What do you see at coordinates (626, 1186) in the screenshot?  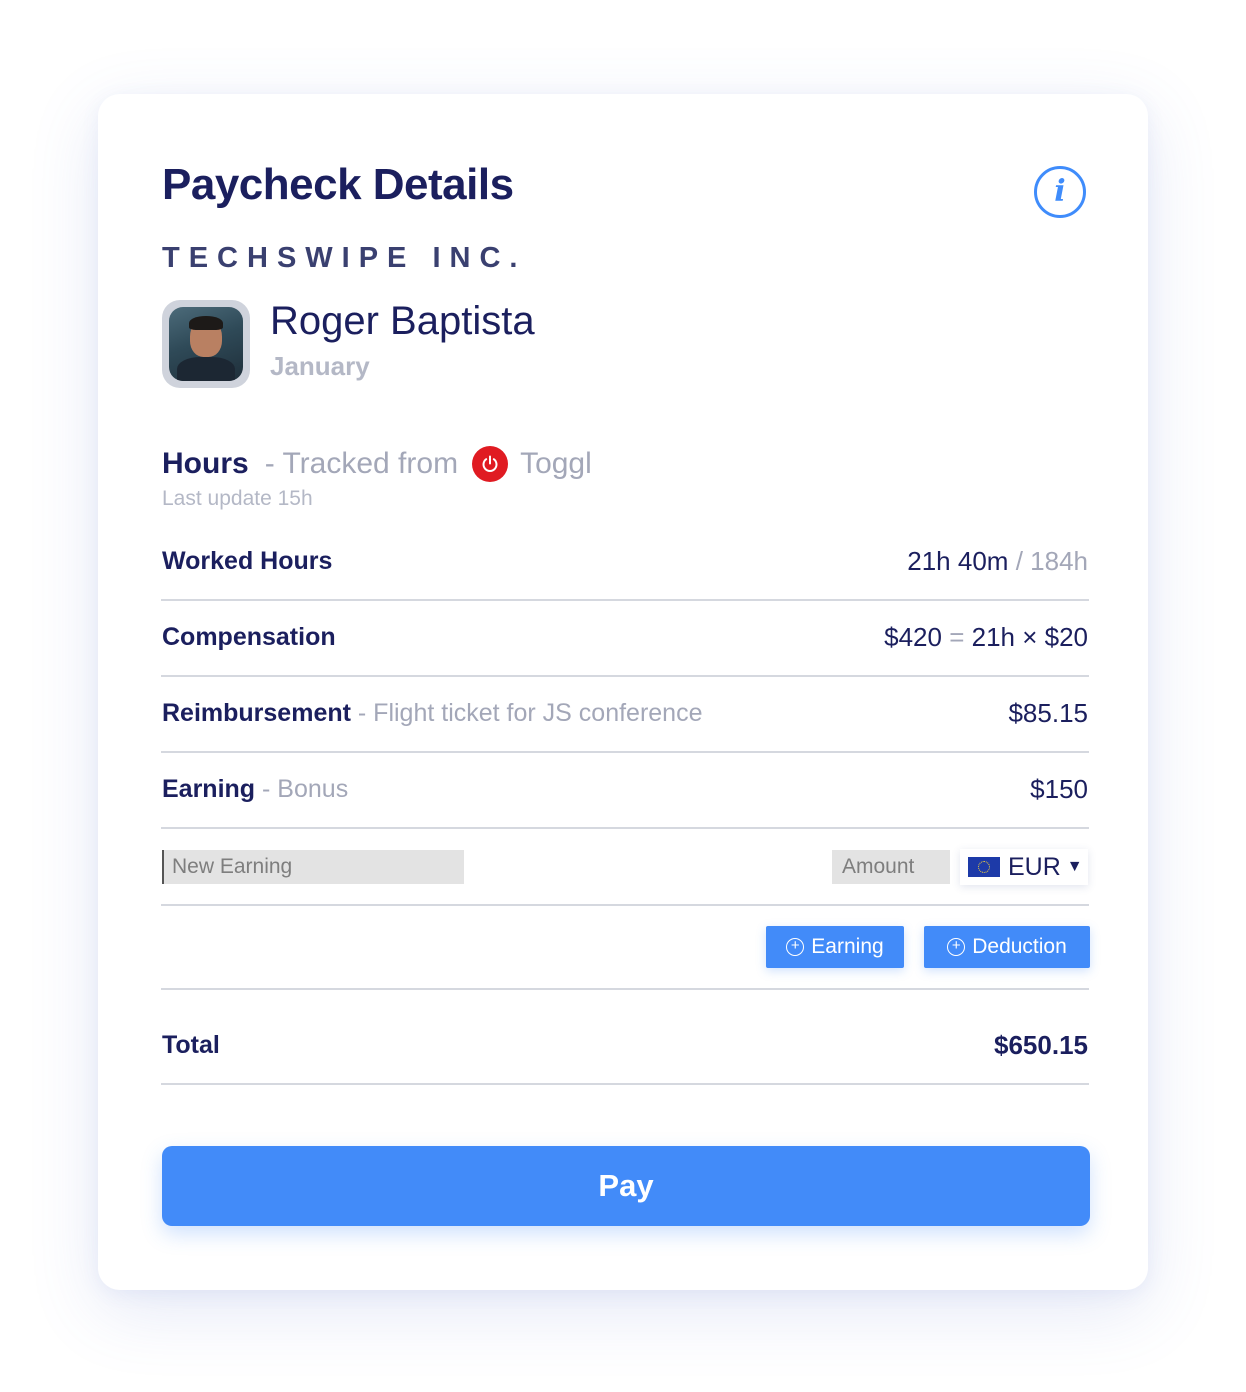 I see `pay-button: Pay` at bounding box center [626, 1186].